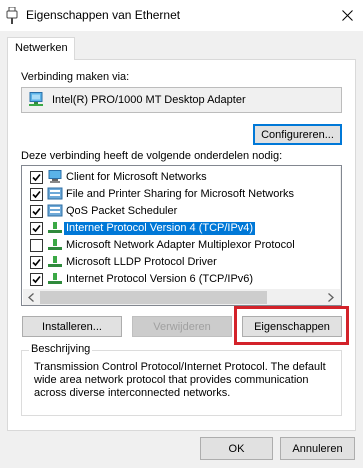 This screenshot has height=468, width=363. I want to click on list-item-label: Microsoft LLDP Protocol Driver, so click(141, 262).